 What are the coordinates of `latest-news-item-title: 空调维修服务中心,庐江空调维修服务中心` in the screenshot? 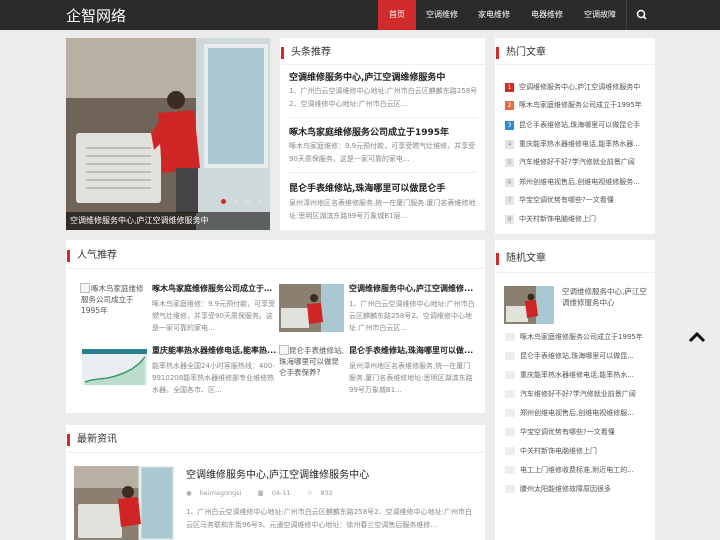 It's located at (331, 473).